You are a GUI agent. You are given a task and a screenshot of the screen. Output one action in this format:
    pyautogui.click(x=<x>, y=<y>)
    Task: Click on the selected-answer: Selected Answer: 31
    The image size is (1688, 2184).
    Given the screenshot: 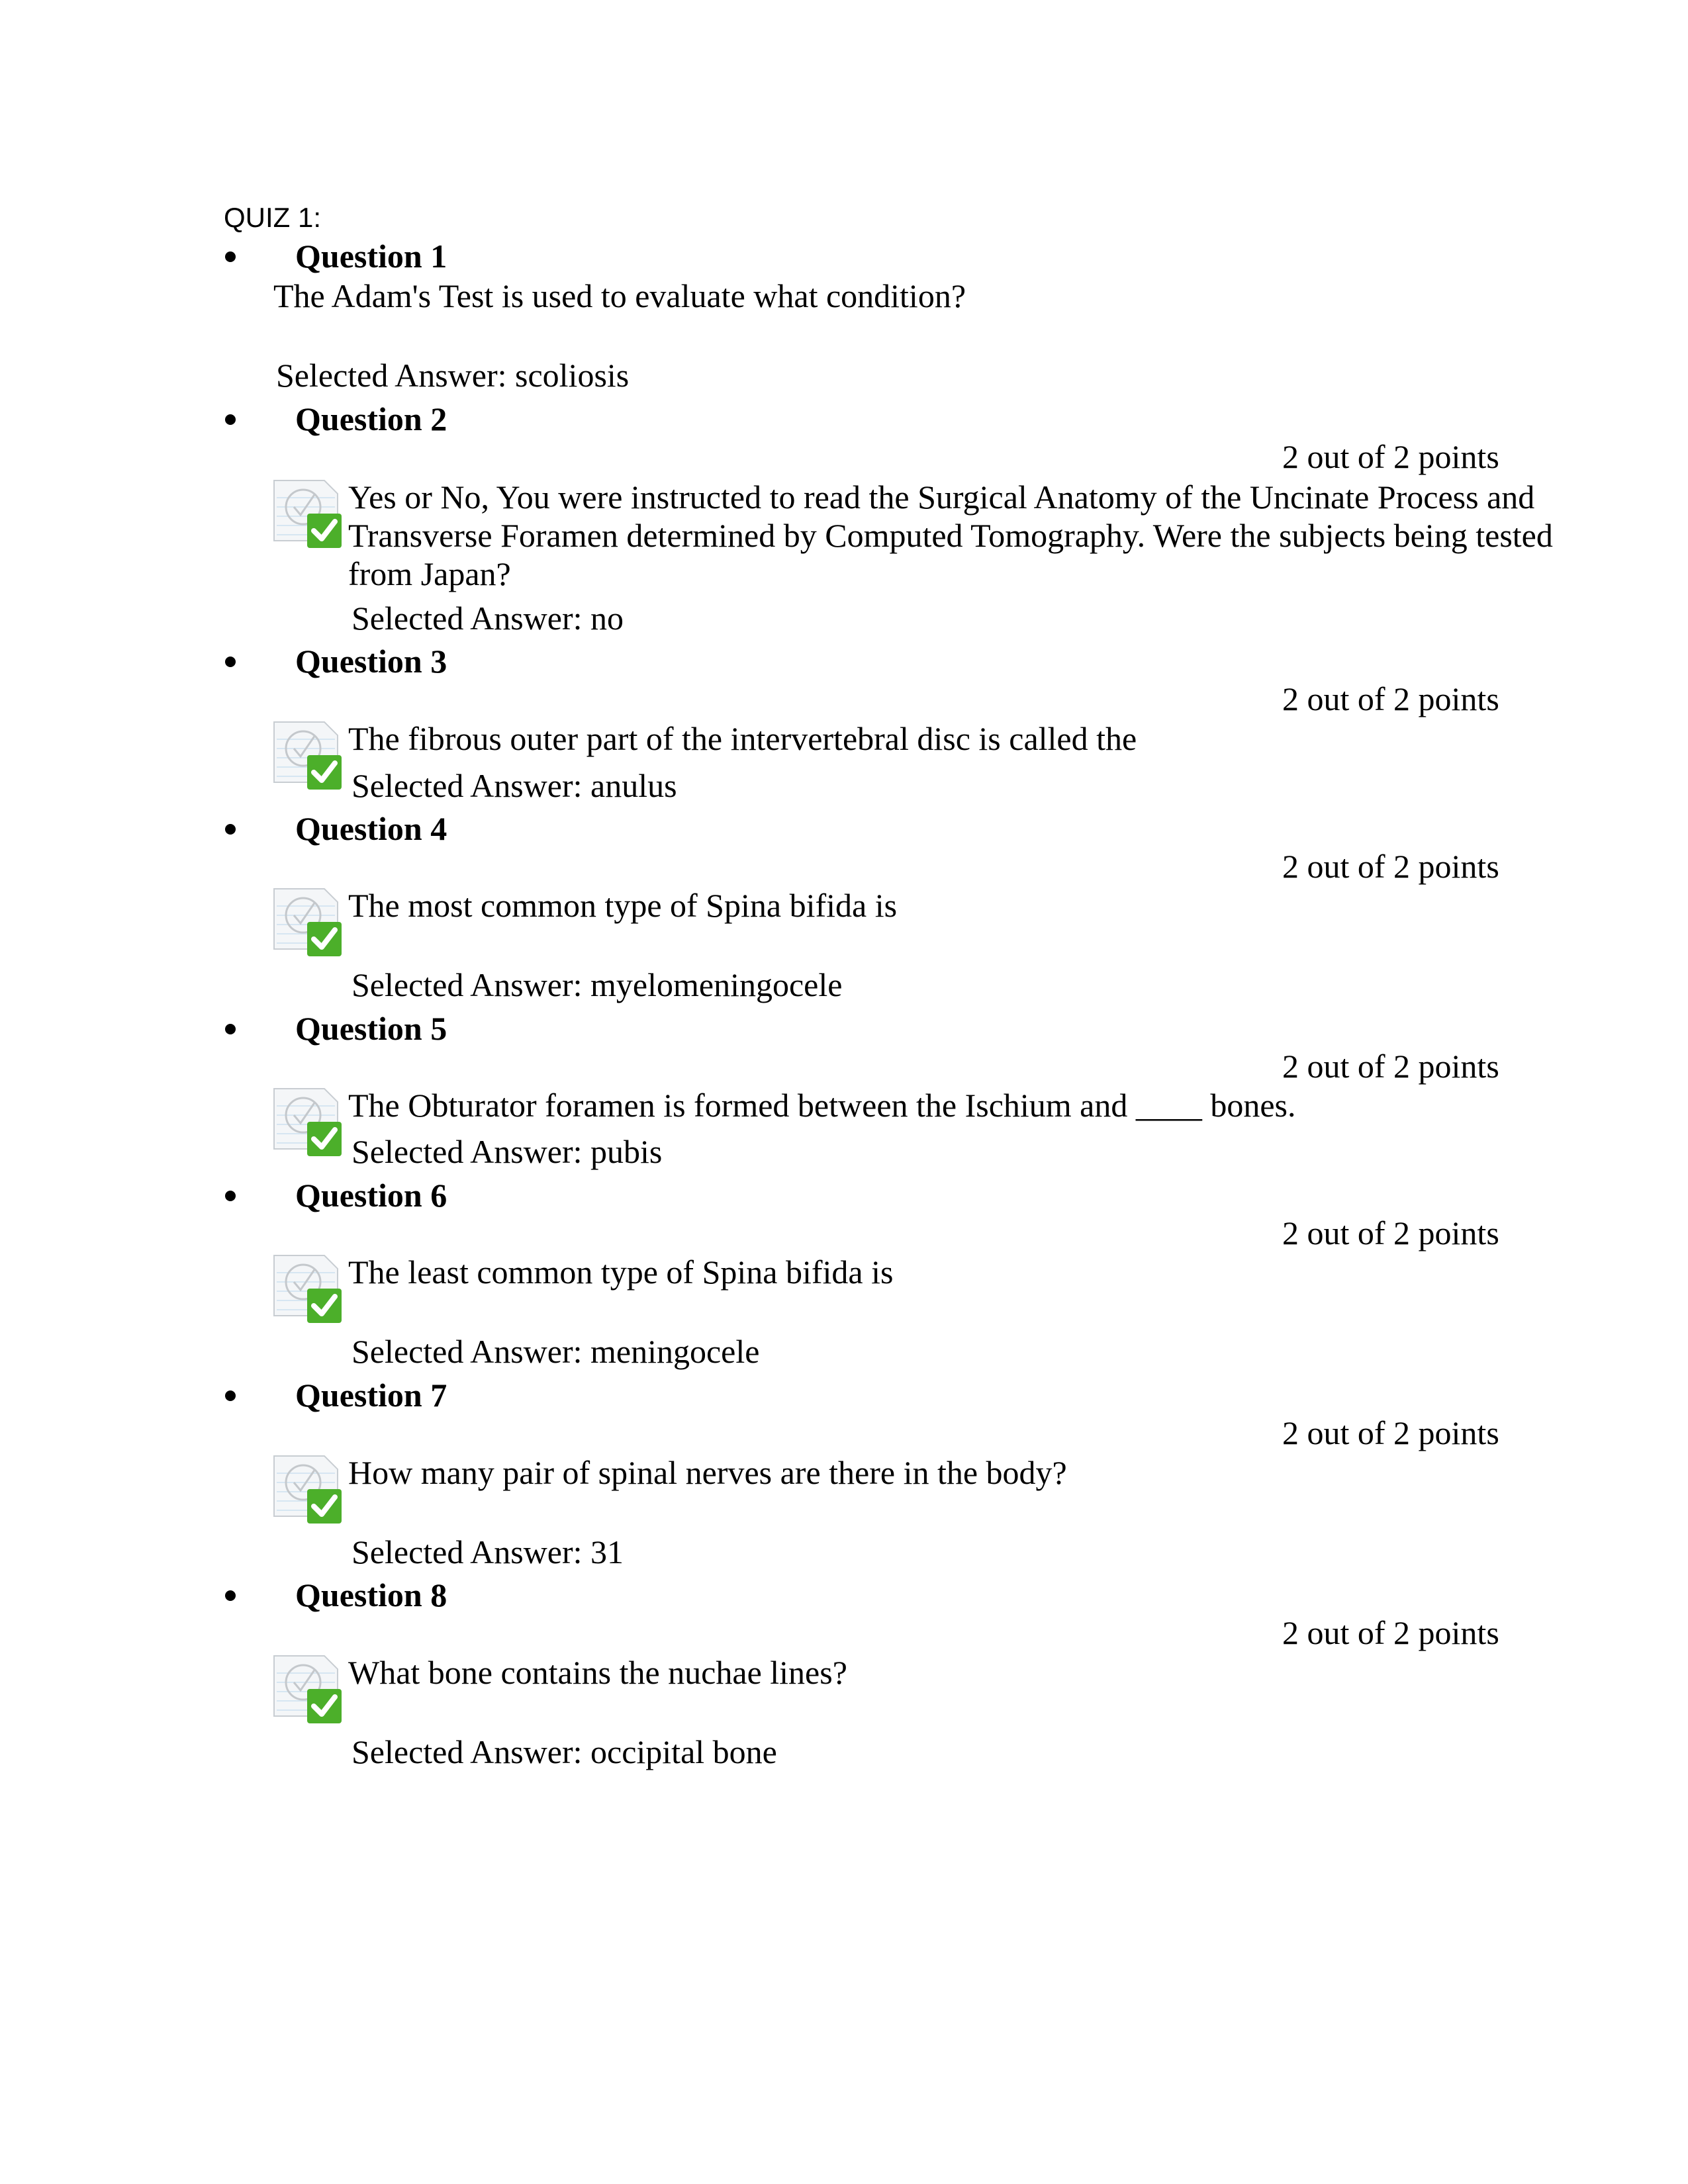 What is the action you would take?
    pyautogui.click(x=488, y=1551)
    